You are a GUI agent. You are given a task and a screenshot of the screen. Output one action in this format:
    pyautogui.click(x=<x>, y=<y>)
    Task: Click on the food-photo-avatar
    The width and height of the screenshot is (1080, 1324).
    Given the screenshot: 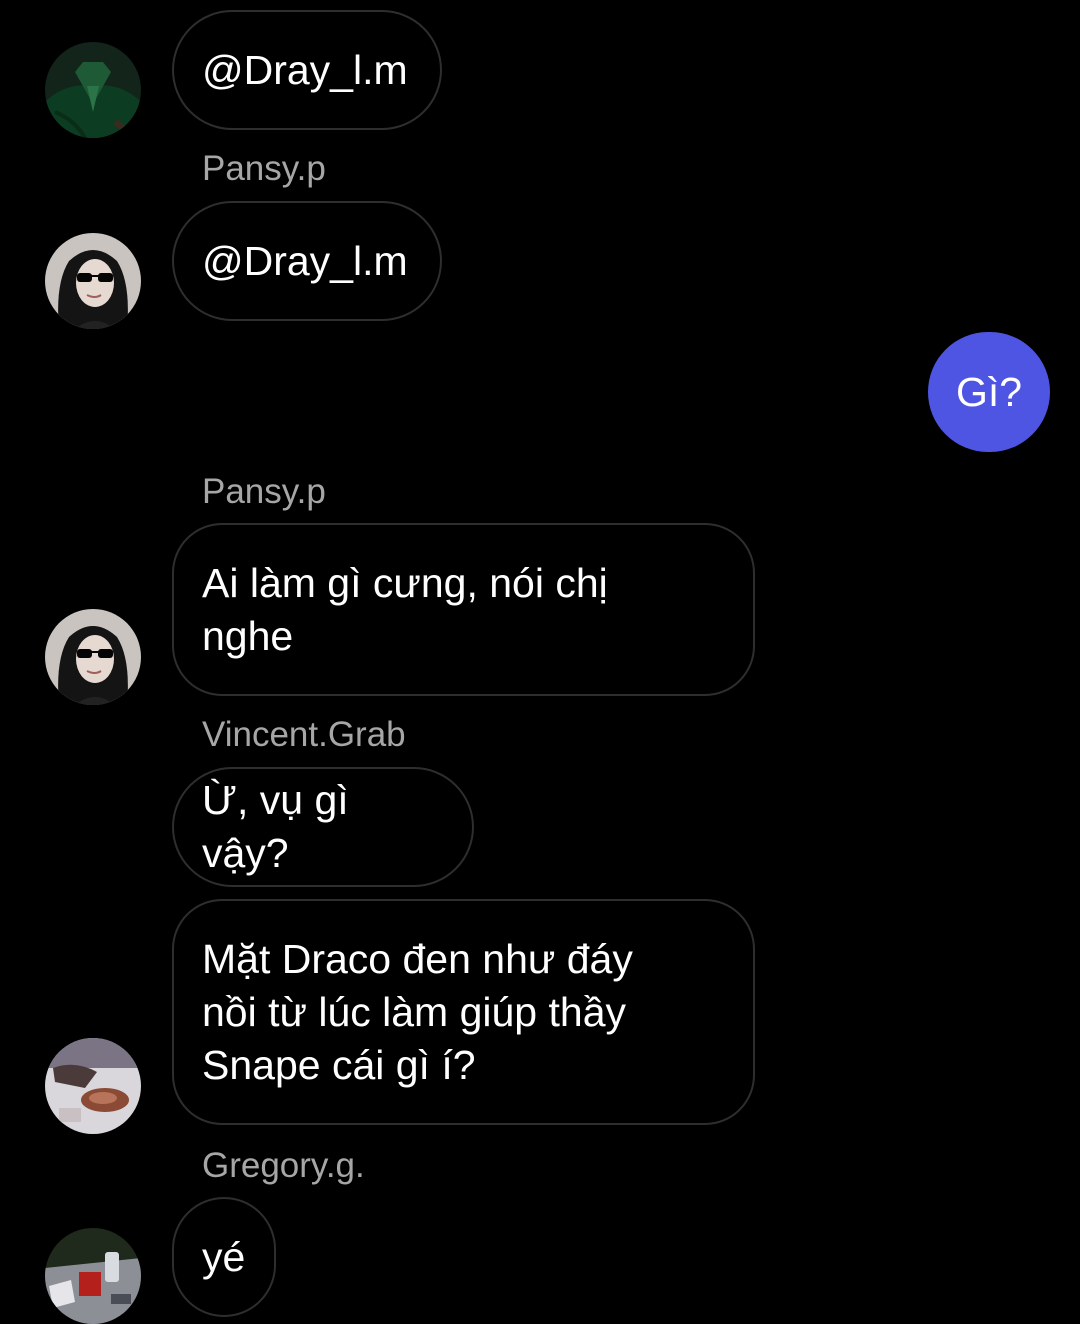 What is the action you would take?
    pyautogui.click(x=93, y=1086)
    